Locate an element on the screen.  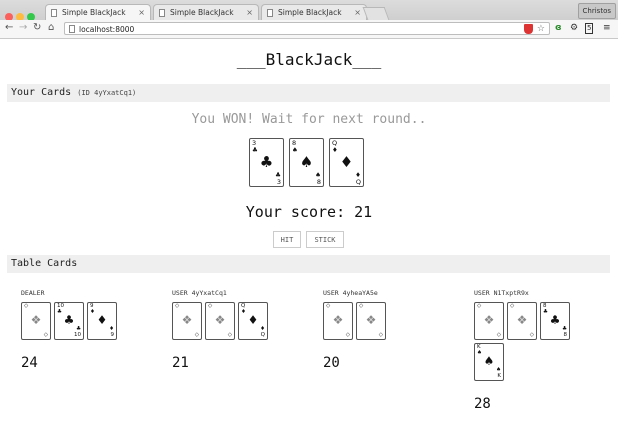
browser-tab-2: Simple BlackJack Game × is located at coordinates (206, 18).